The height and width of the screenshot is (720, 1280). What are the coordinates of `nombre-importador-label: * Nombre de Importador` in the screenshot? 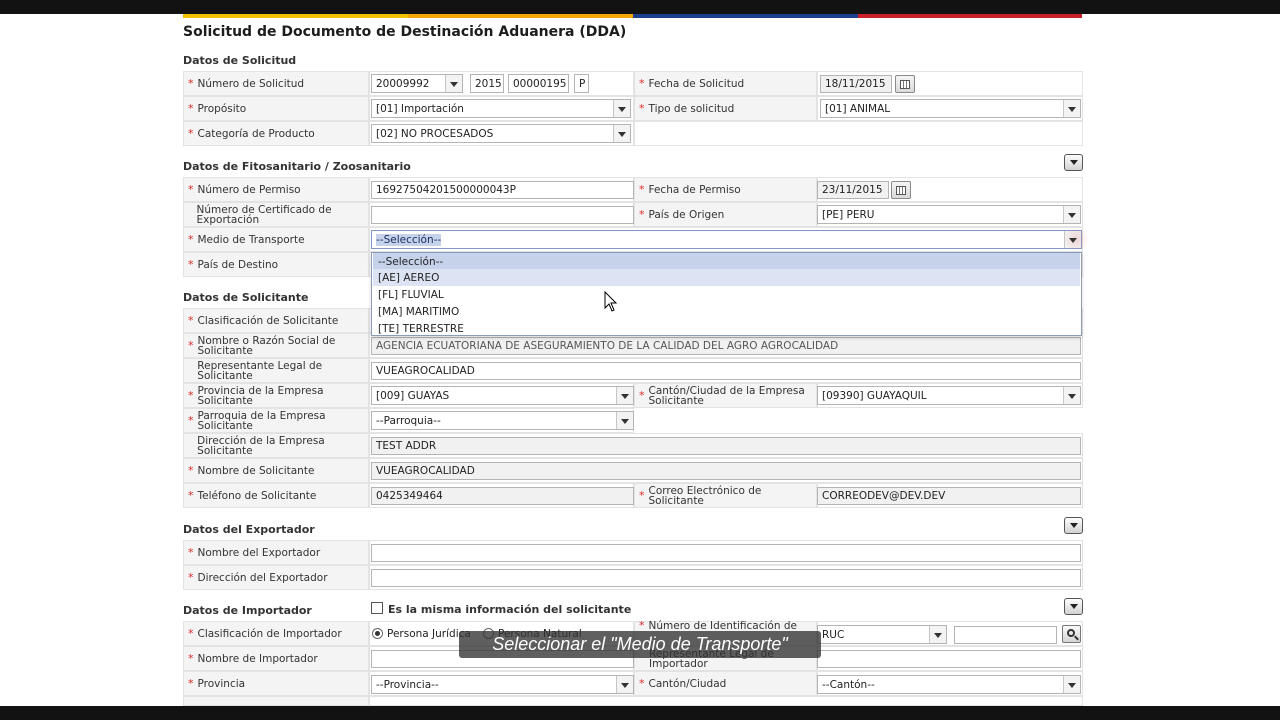 It's located at (253, 658).